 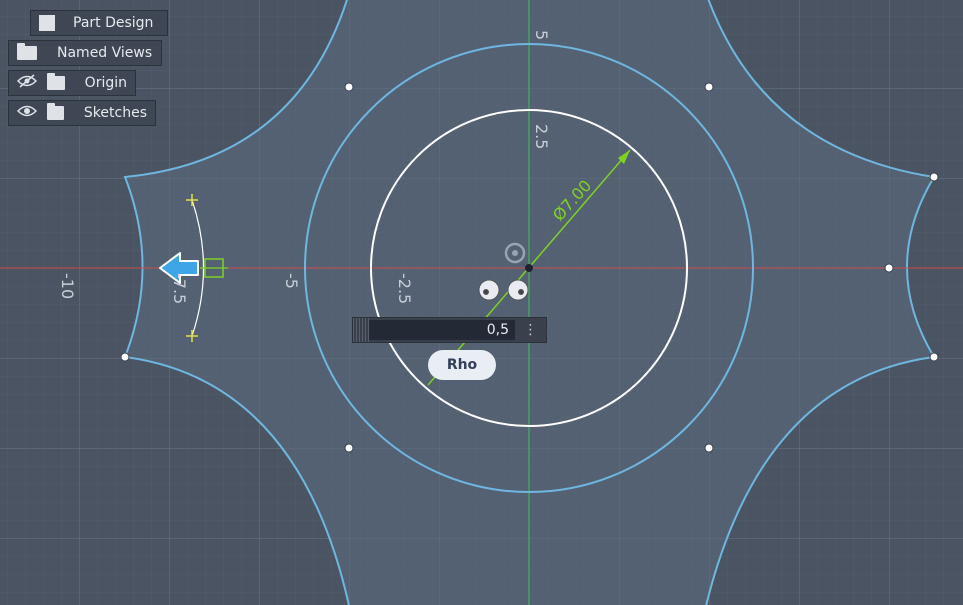 What do you see at coordinates (27, 113) in the screenshot?
I see `visibility-visible-icon` at bounding box center [27, 113].